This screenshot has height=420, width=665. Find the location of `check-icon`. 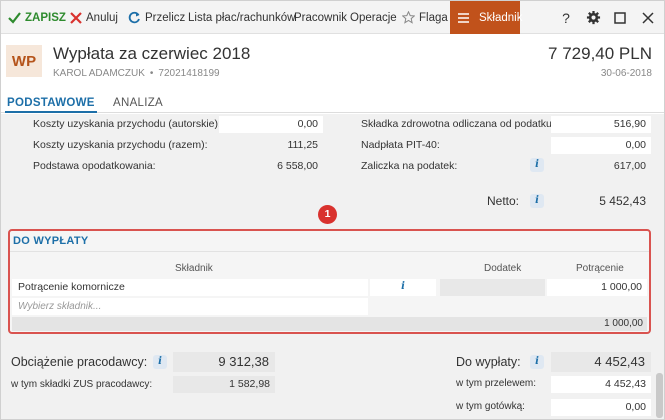

check-icon is located at coordinates (14, 18).